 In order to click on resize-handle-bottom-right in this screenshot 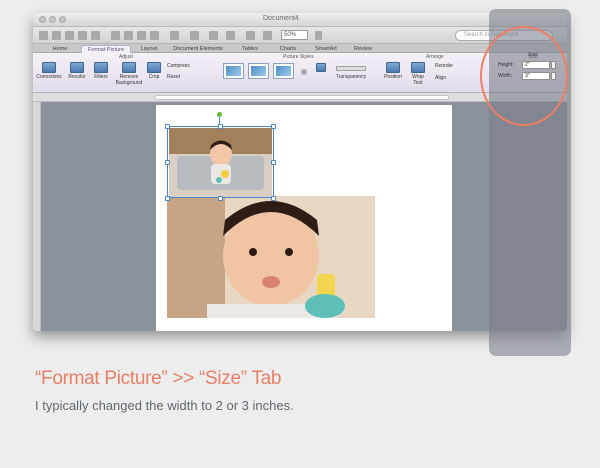, I will do `click(273, 198)`.